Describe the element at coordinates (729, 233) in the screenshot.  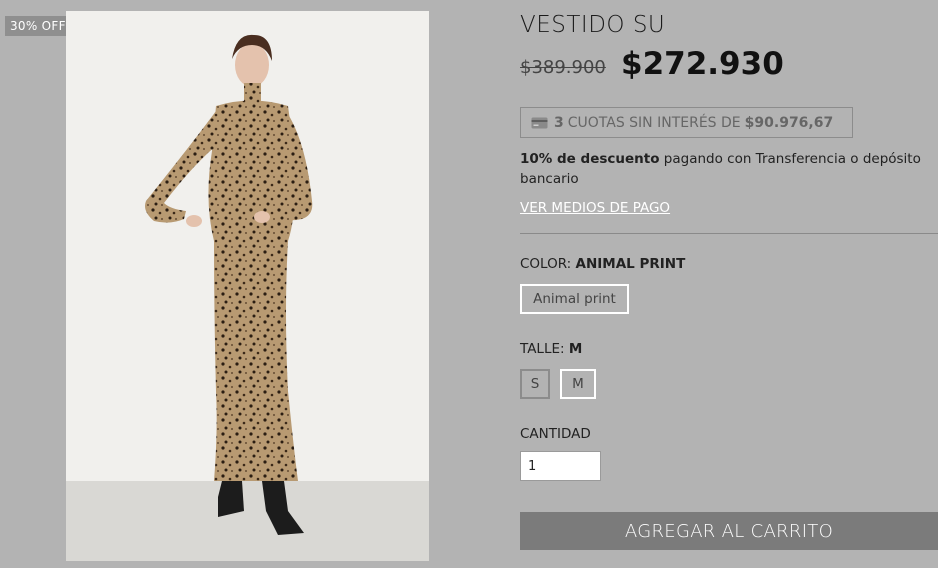
I see `divider` at that location.